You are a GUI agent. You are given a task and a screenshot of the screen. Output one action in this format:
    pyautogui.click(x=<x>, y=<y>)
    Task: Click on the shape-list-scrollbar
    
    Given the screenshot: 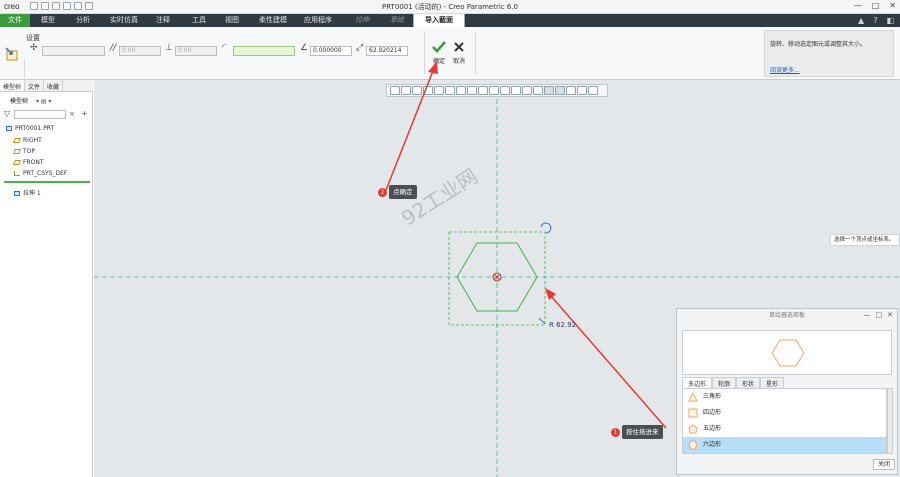 What is the action you would take?
    pyautogui.click(x=890, y=421)
    